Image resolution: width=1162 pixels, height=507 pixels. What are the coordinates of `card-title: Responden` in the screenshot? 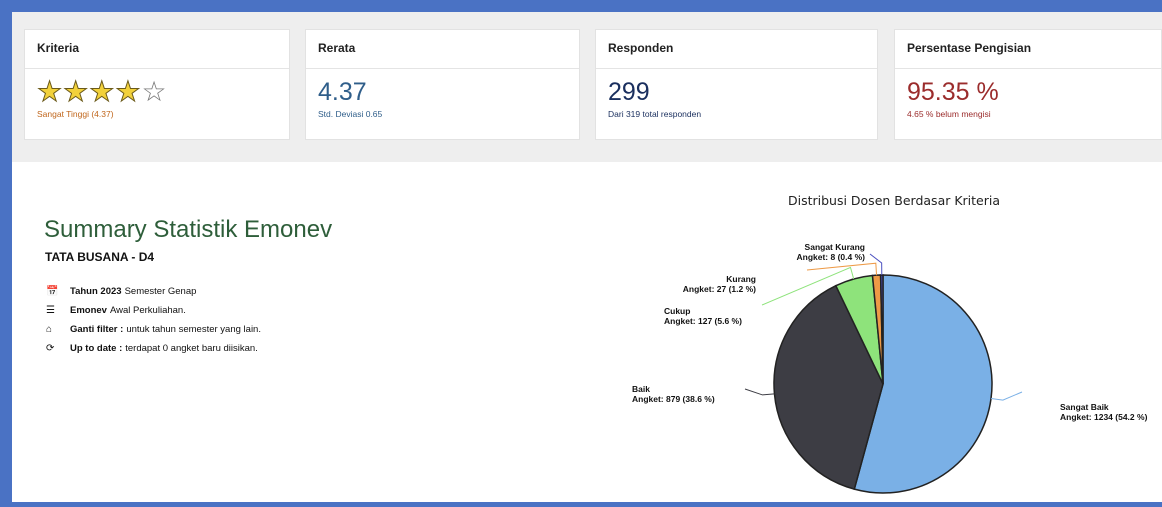 It's located at (736, 49).